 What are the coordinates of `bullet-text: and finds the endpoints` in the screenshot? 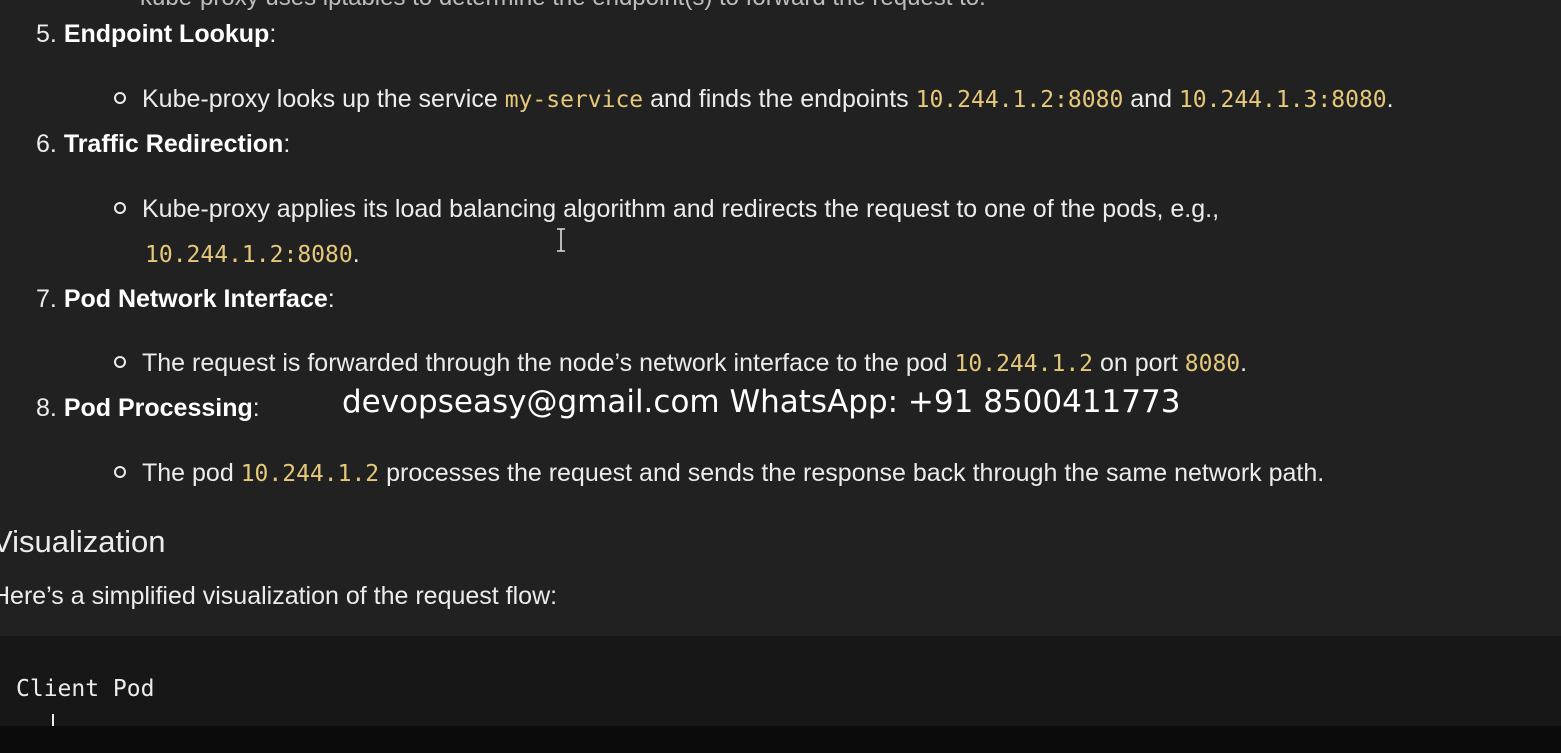 It's located at (779, 99).